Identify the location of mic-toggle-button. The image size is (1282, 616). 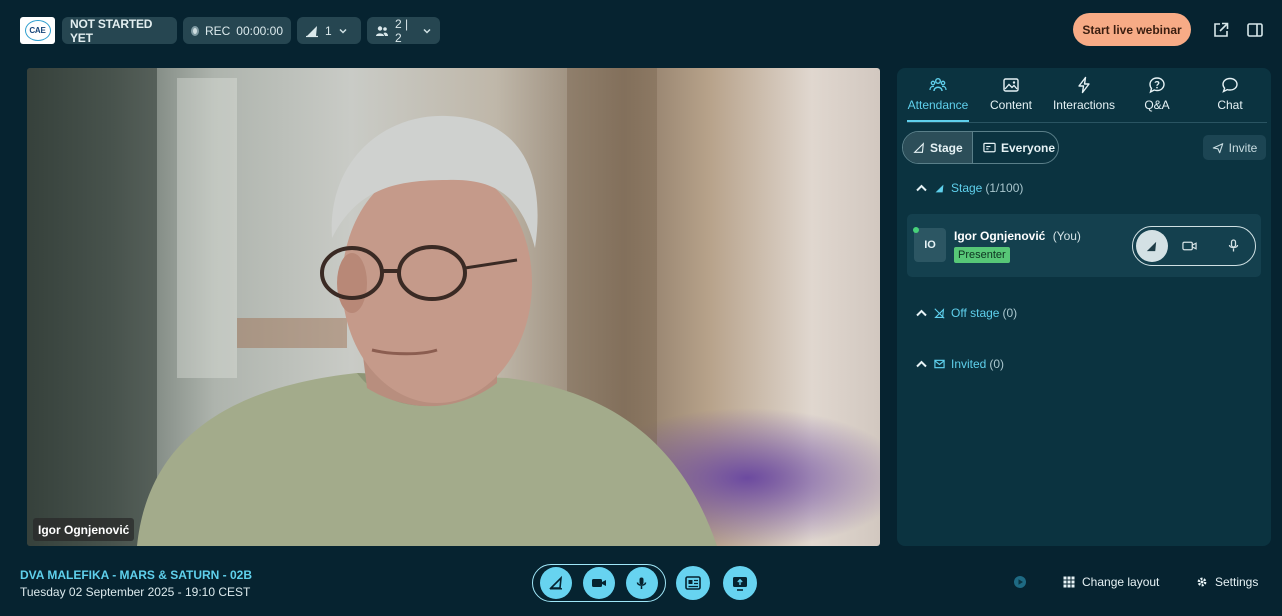
(1233, 246).